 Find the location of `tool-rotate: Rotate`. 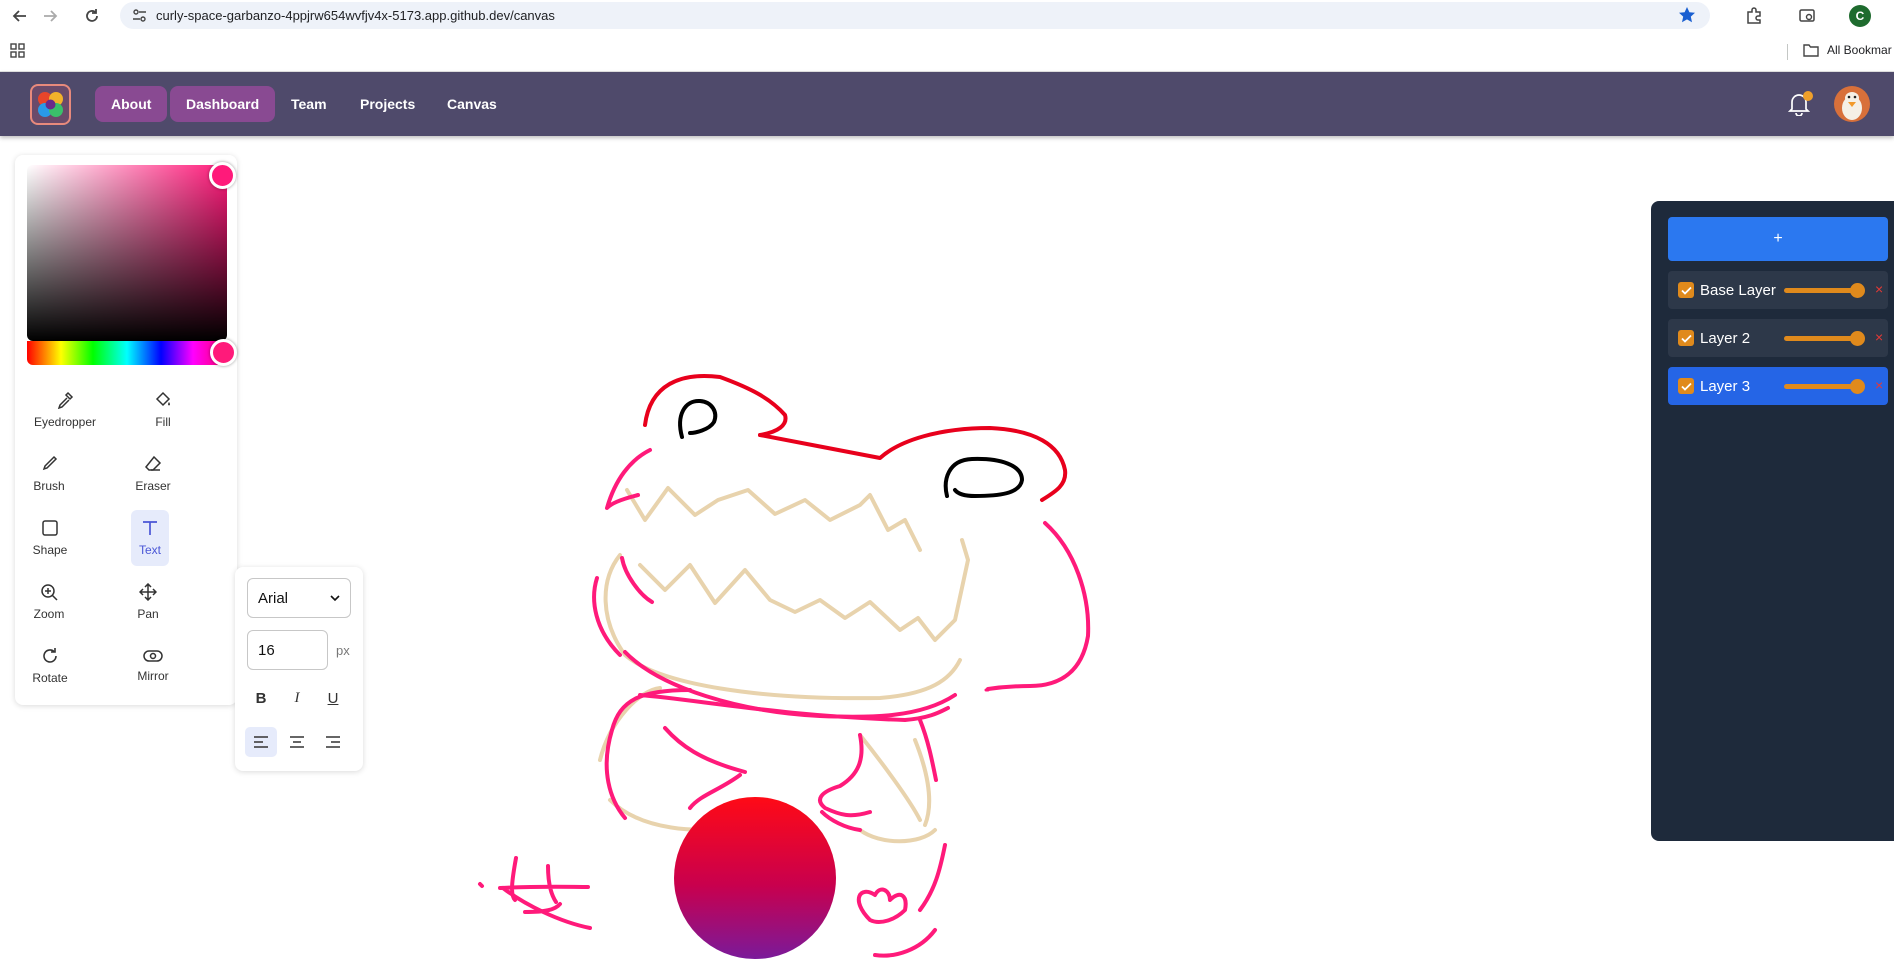

tool-rotate: Rotate is located at coordinates (50, 666).